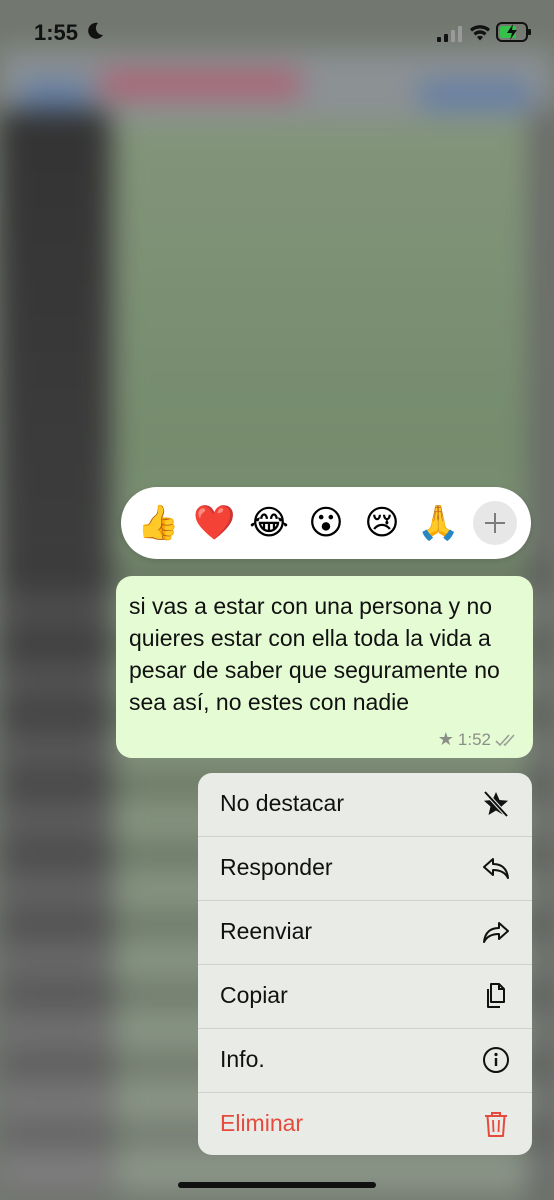 Image resolution: width=554 pixels, height=1200 pixels. What do you see at coordinates (496, 868) in the screenshot?
I see `reply-icon` at bounding box center [496, 868].